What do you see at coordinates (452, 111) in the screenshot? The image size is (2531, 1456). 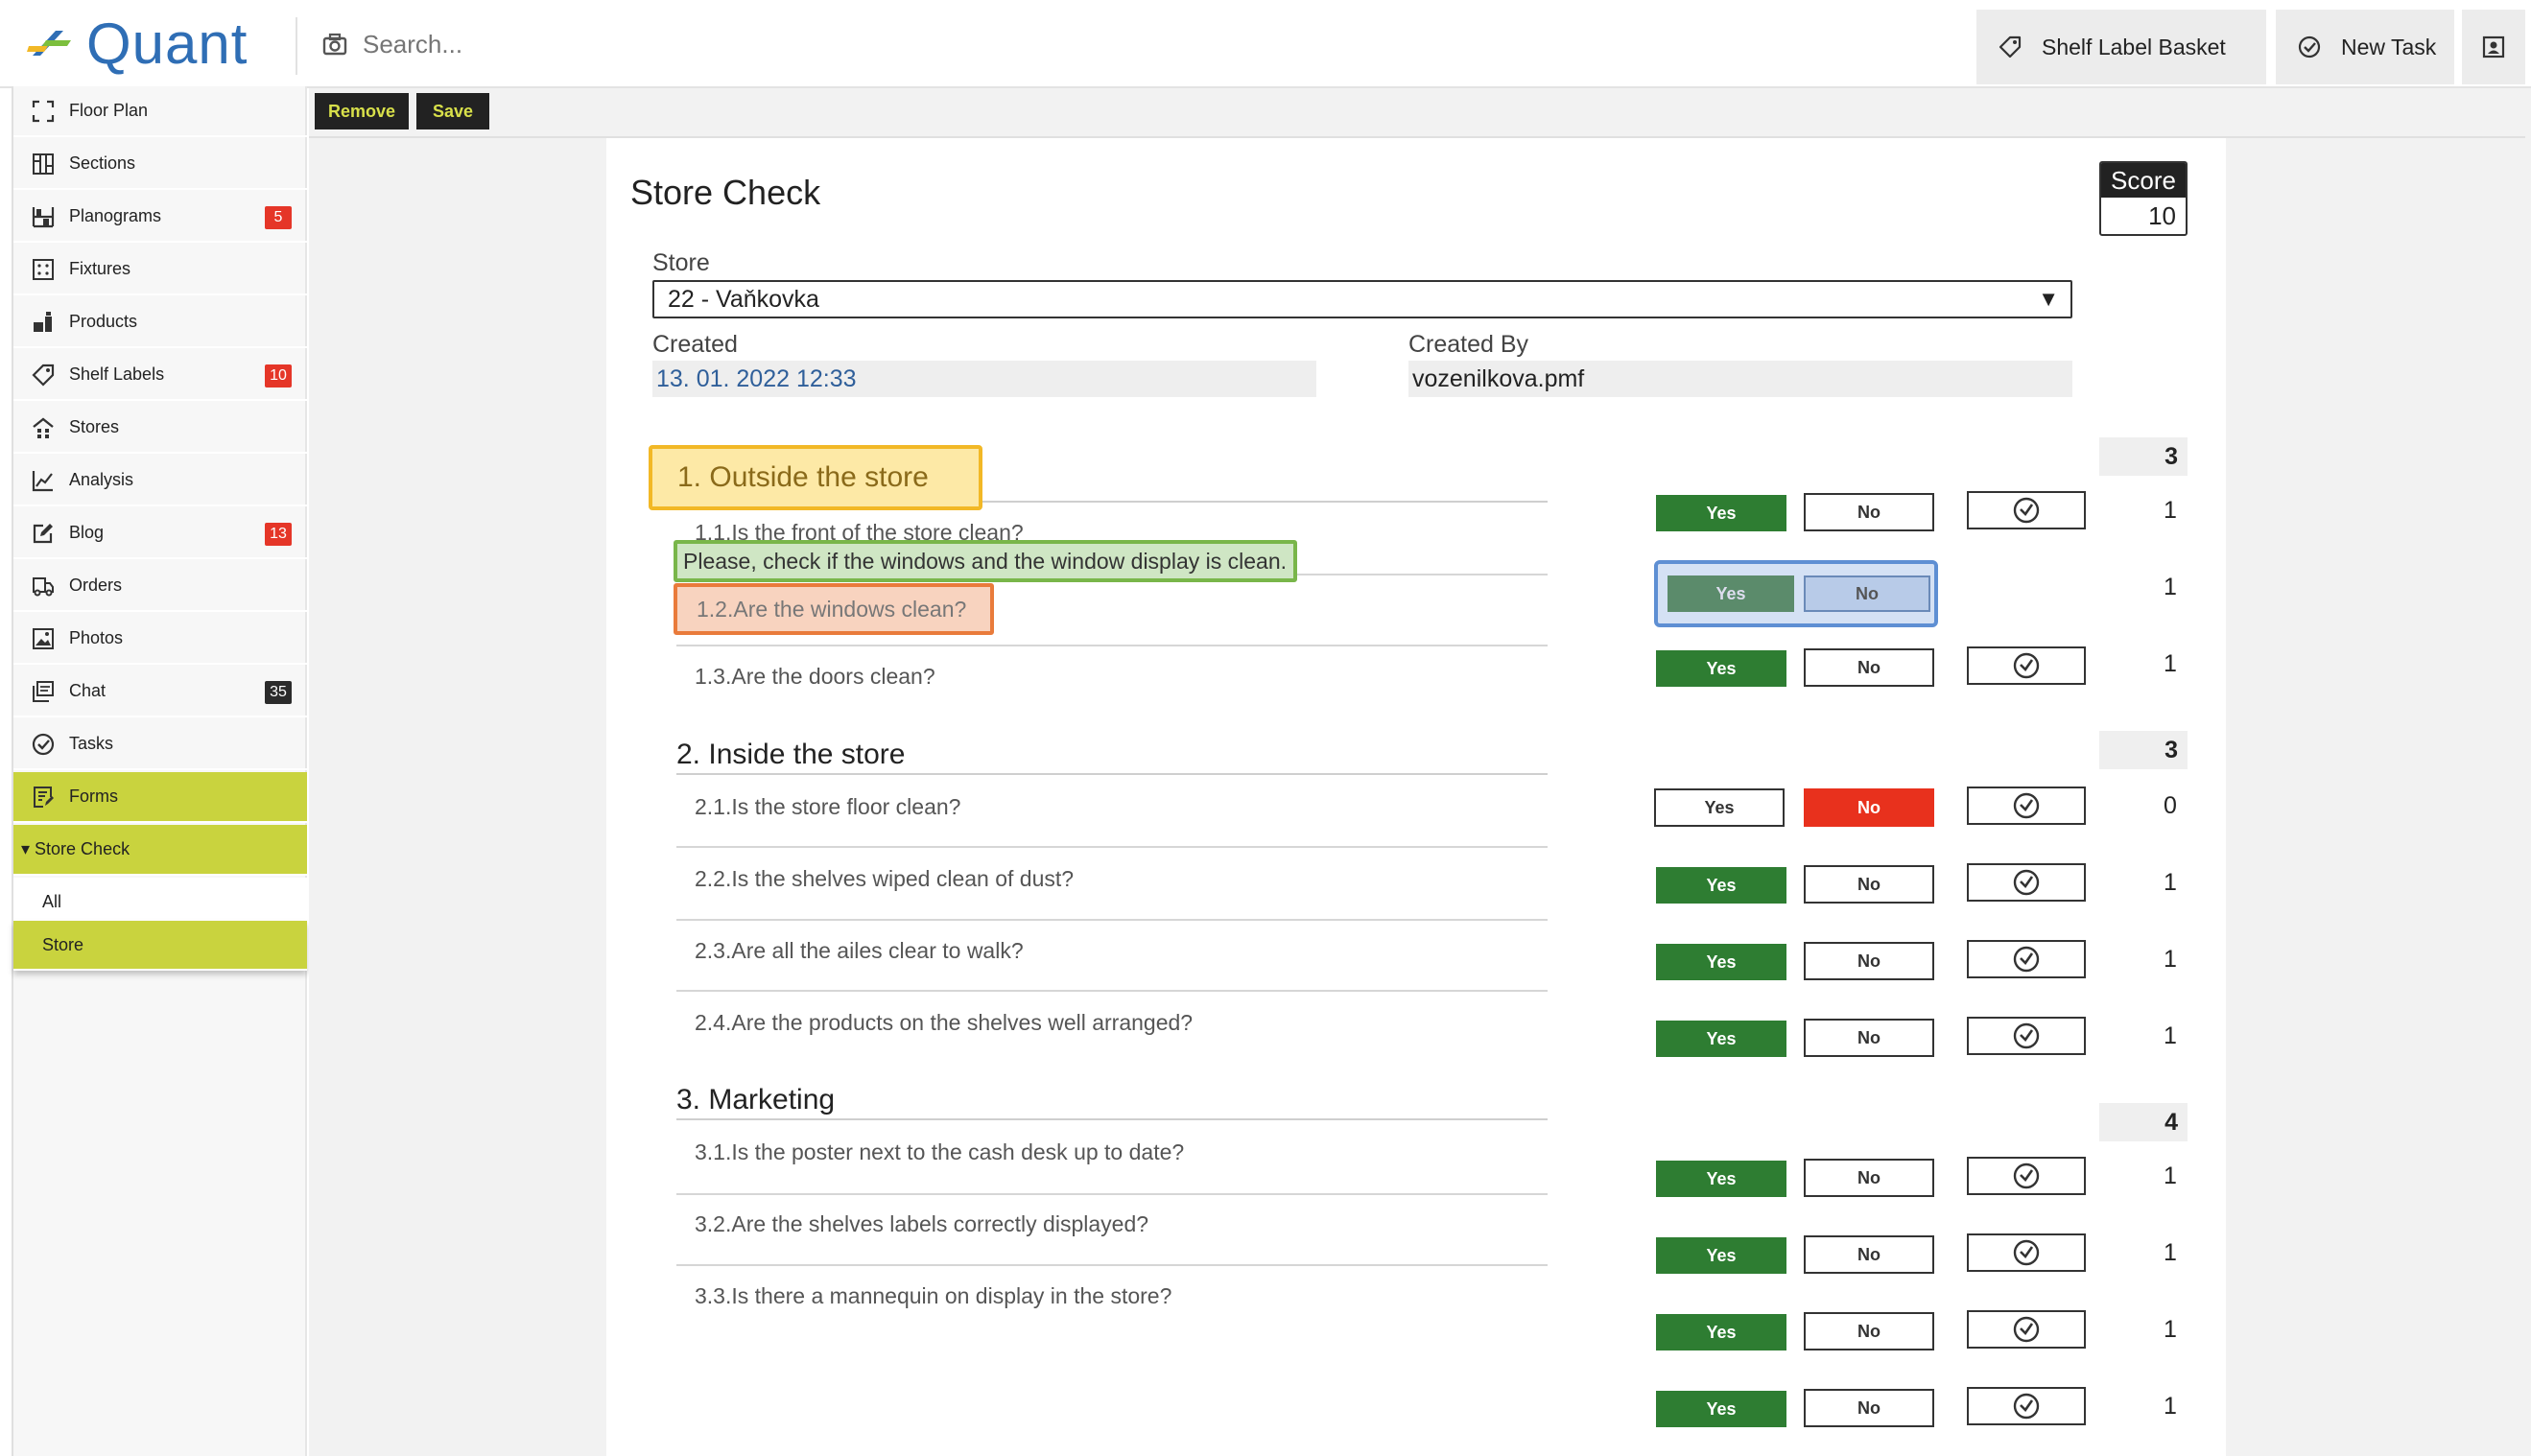 I see `save-button: Save` at bounding box center [452, 111].